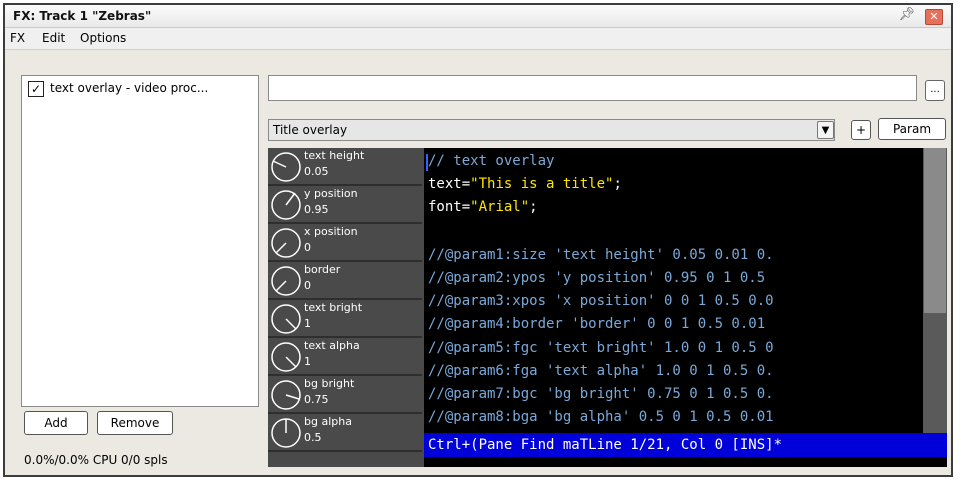 The width and height of the screenshot is (961, 485). Describe the element at coordinates (96, 460) in the screenshot. I see `cpu-status: 0.0%/0.0% CPU 0/0 spls` at that location.